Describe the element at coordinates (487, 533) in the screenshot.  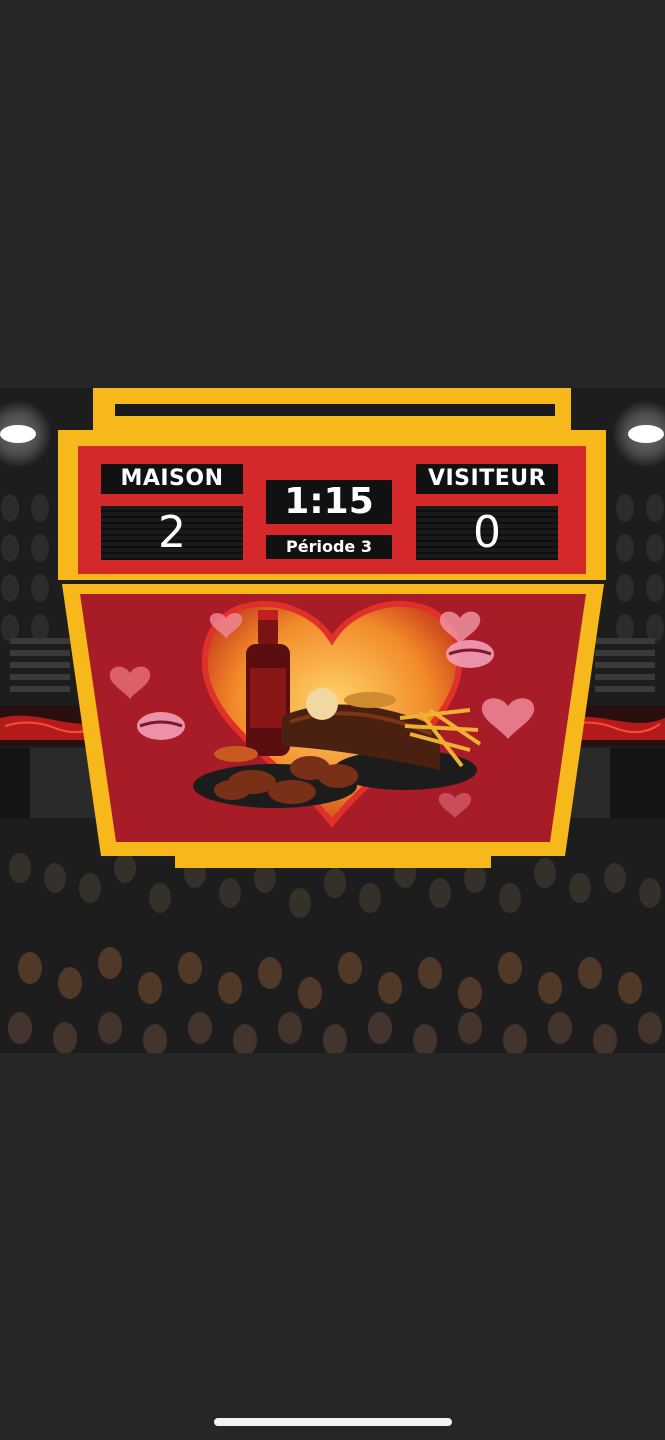
I see `away-score: 0` at that location.